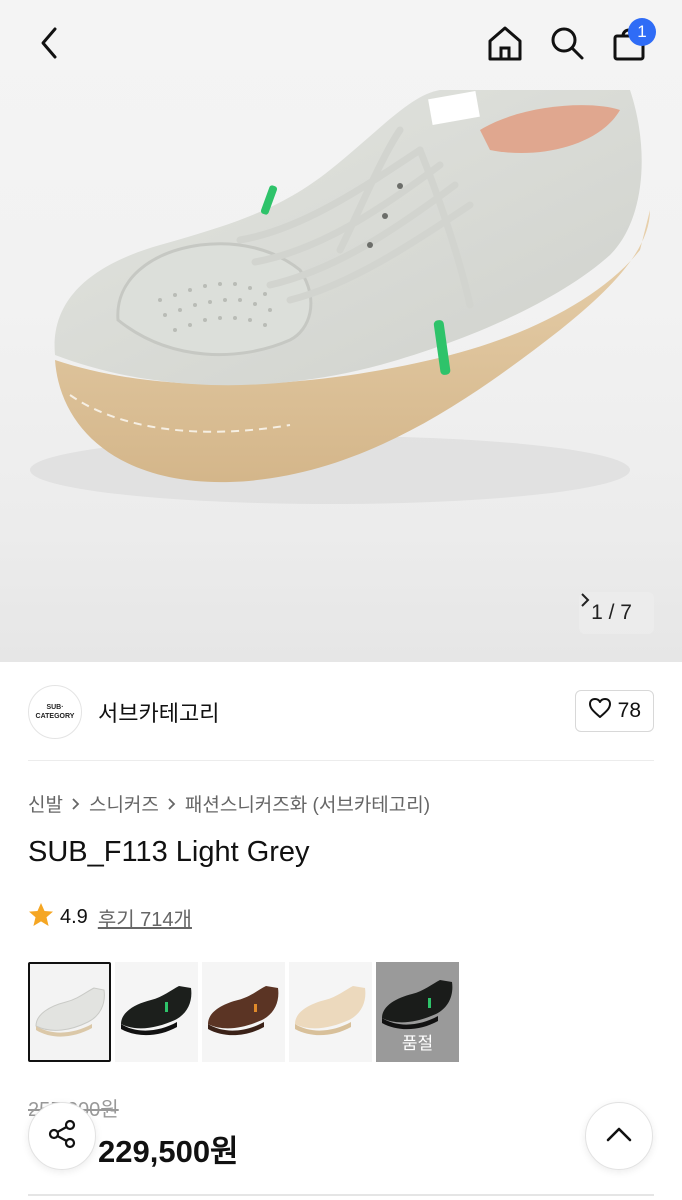 This screenshot has height=1200, width=682. Describe the element at coordinates (145, 917) in the screenshot. I see `review-count-link: 후기 714개` at that location.